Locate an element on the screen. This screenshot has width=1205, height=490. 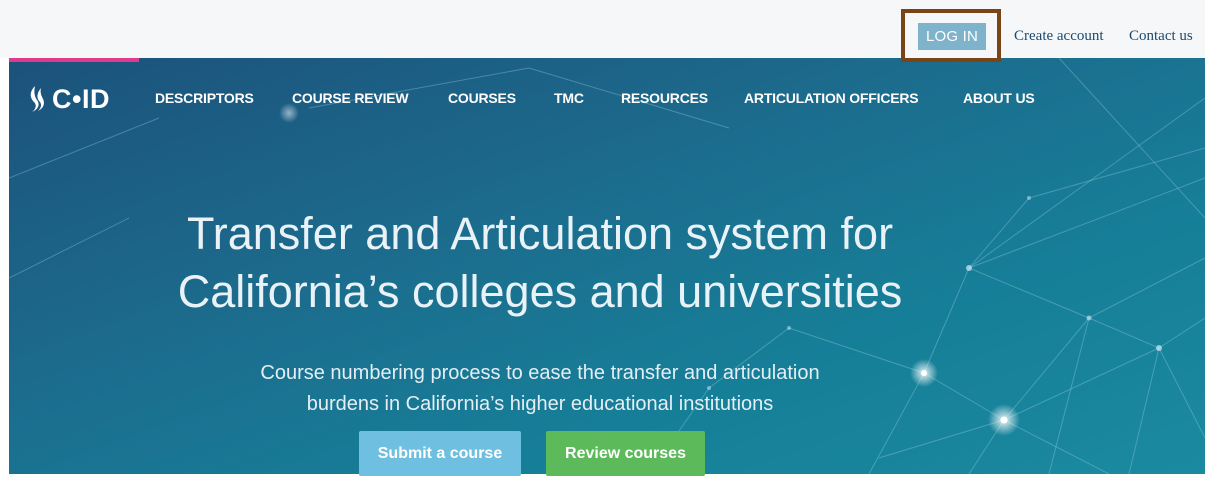
login-button: LOG IN is located at coordinates (952, 36).